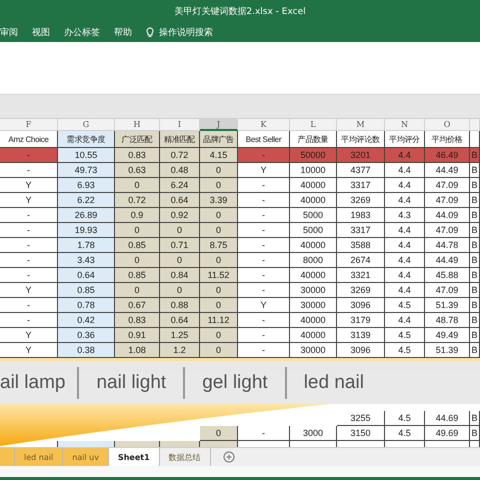 Image resolution: width=480 pixels, height=480 pixels. What do you see at coordinates (137, 155) in the screenshot?
I see `table-cell: 0.83` at bounding box center [137, 155].